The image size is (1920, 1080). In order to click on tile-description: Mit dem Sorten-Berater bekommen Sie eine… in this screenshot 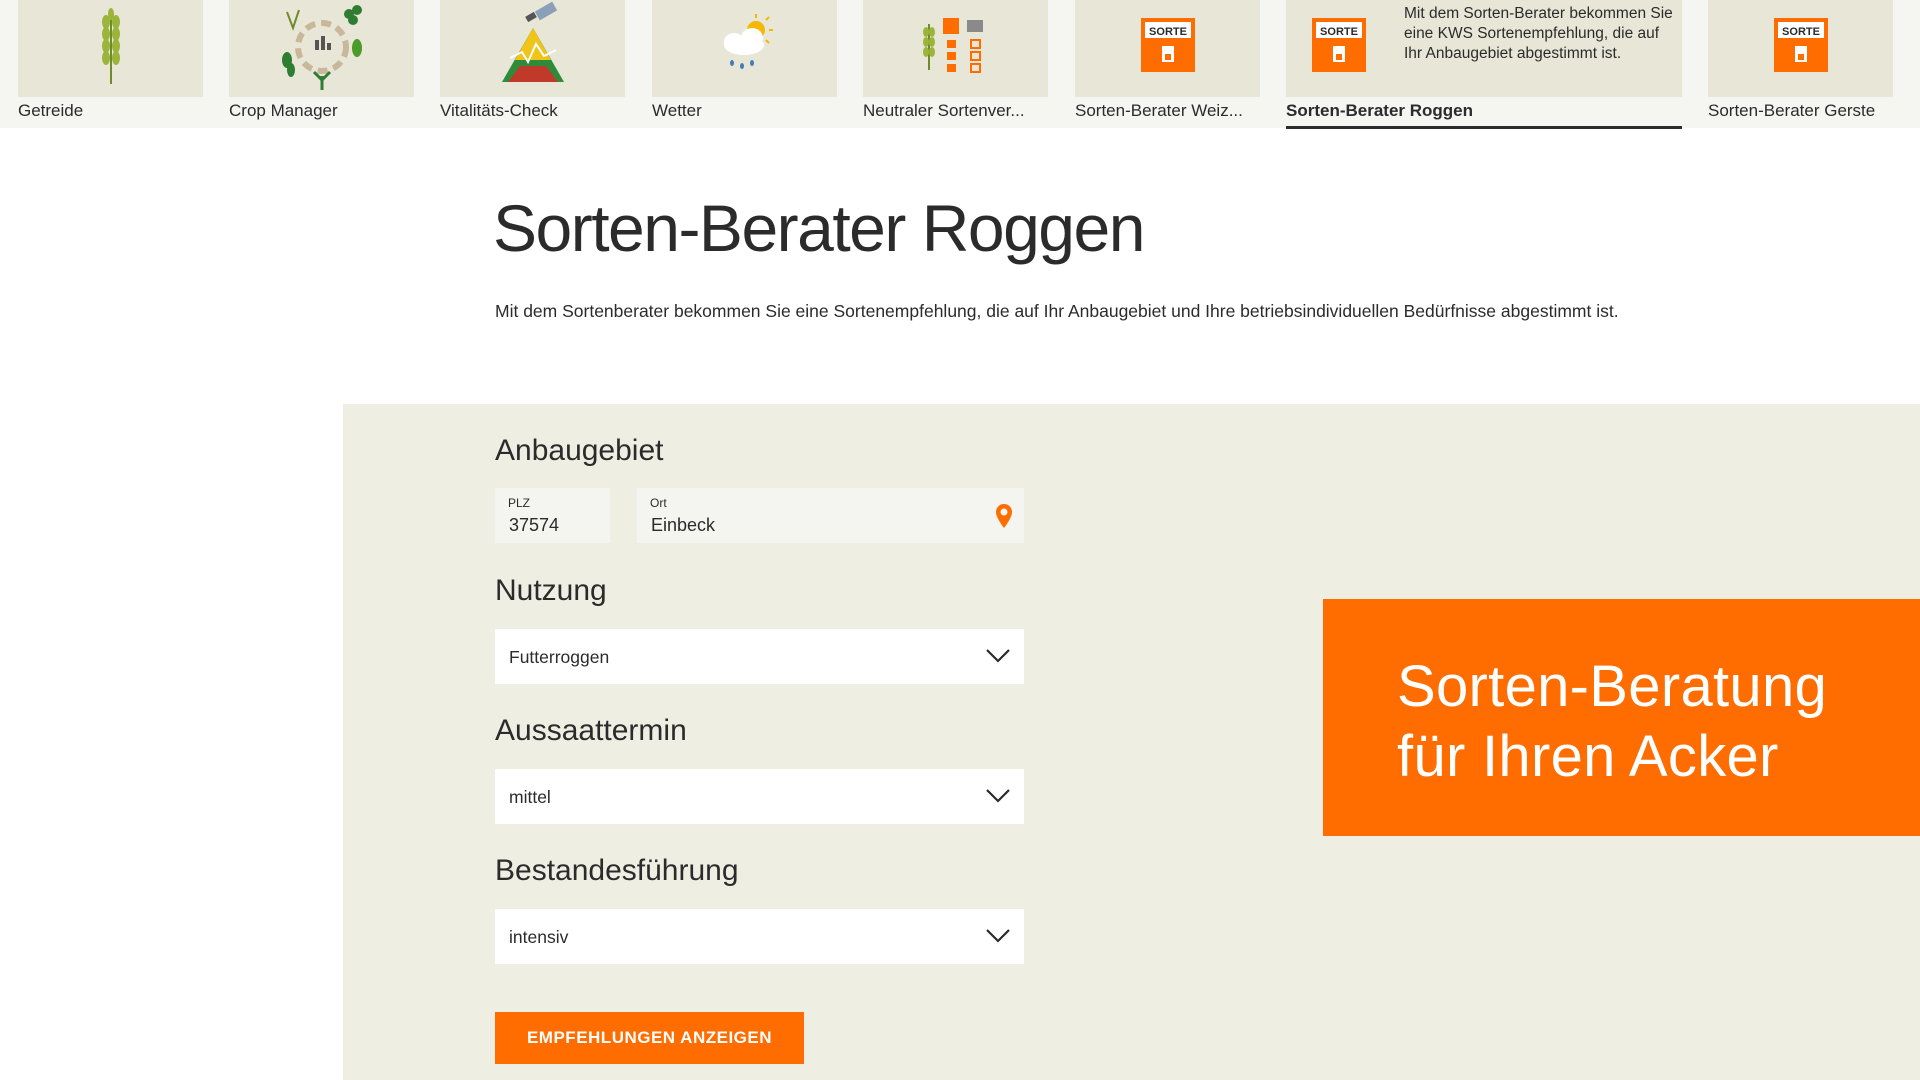, I will do `click(1538, 33)`.